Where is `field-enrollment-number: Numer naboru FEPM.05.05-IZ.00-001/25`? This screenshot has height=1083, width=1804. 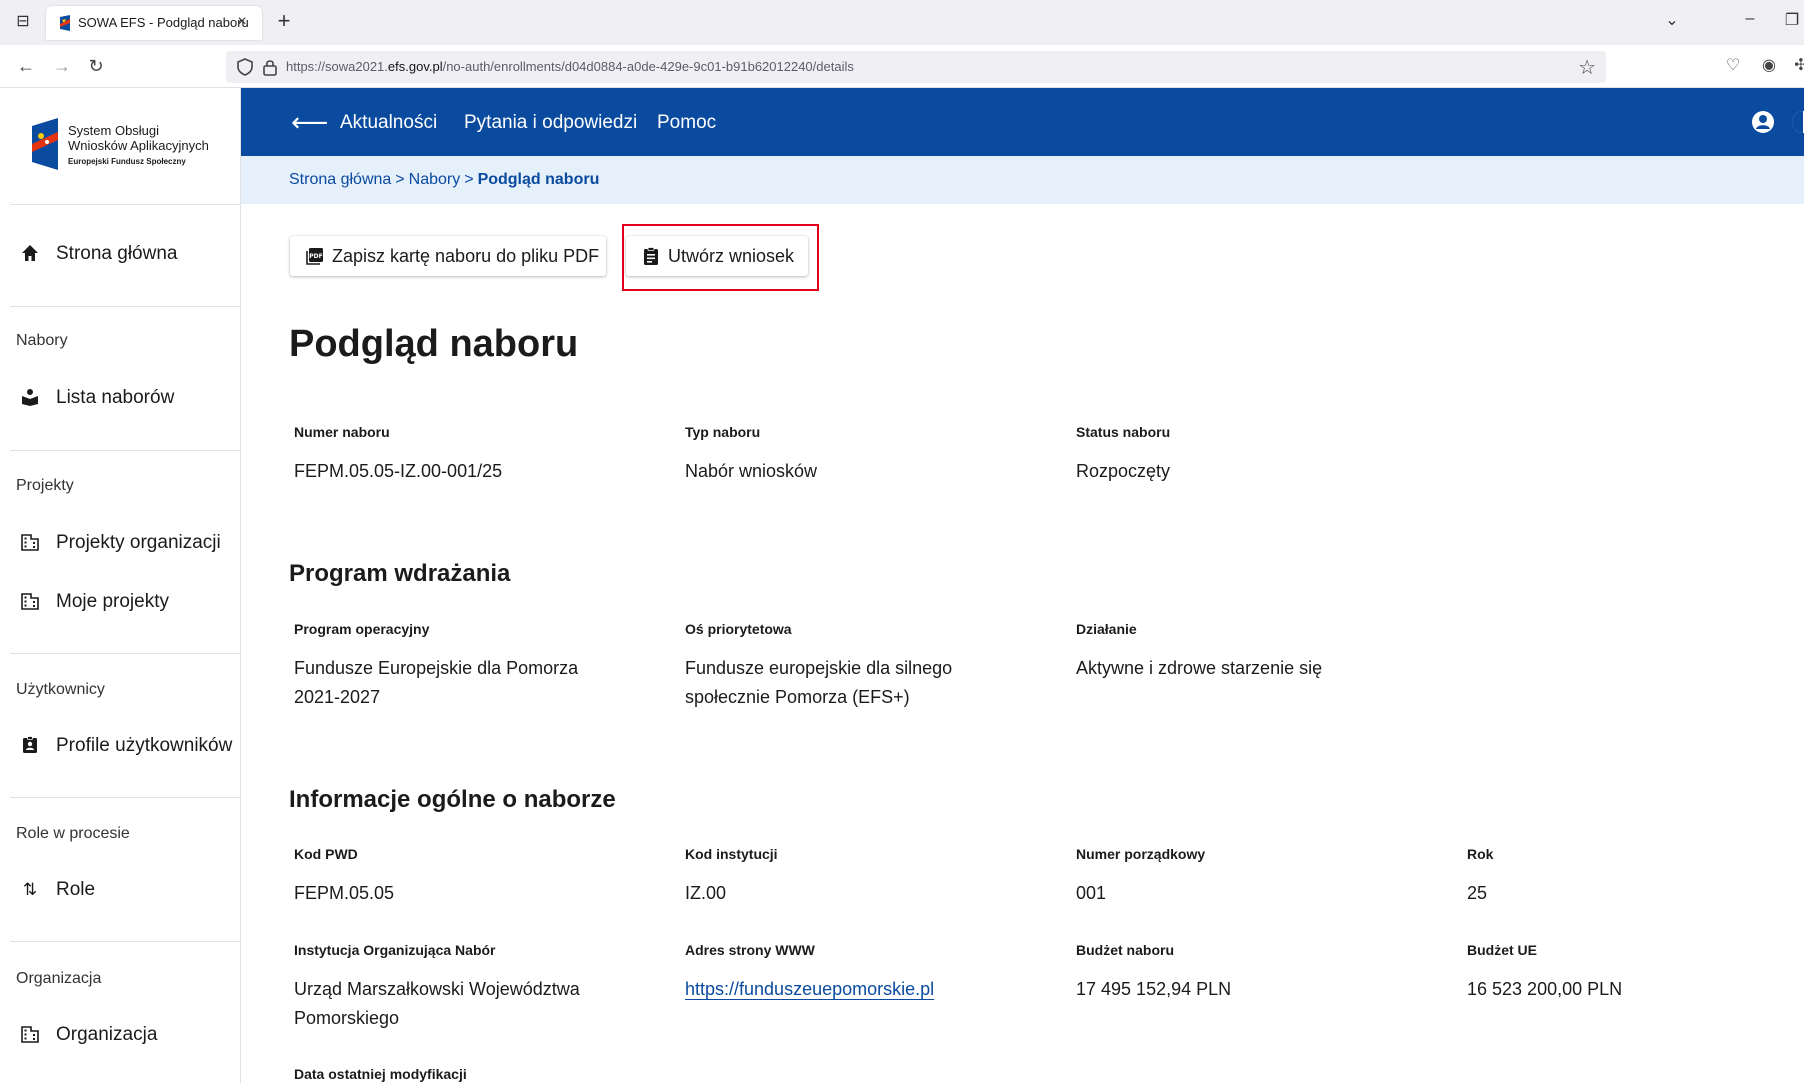 field-enrollment-number: Numer naboru FEPM.05.05-IZ.00-001/25 is located at coordinates (398, 452).